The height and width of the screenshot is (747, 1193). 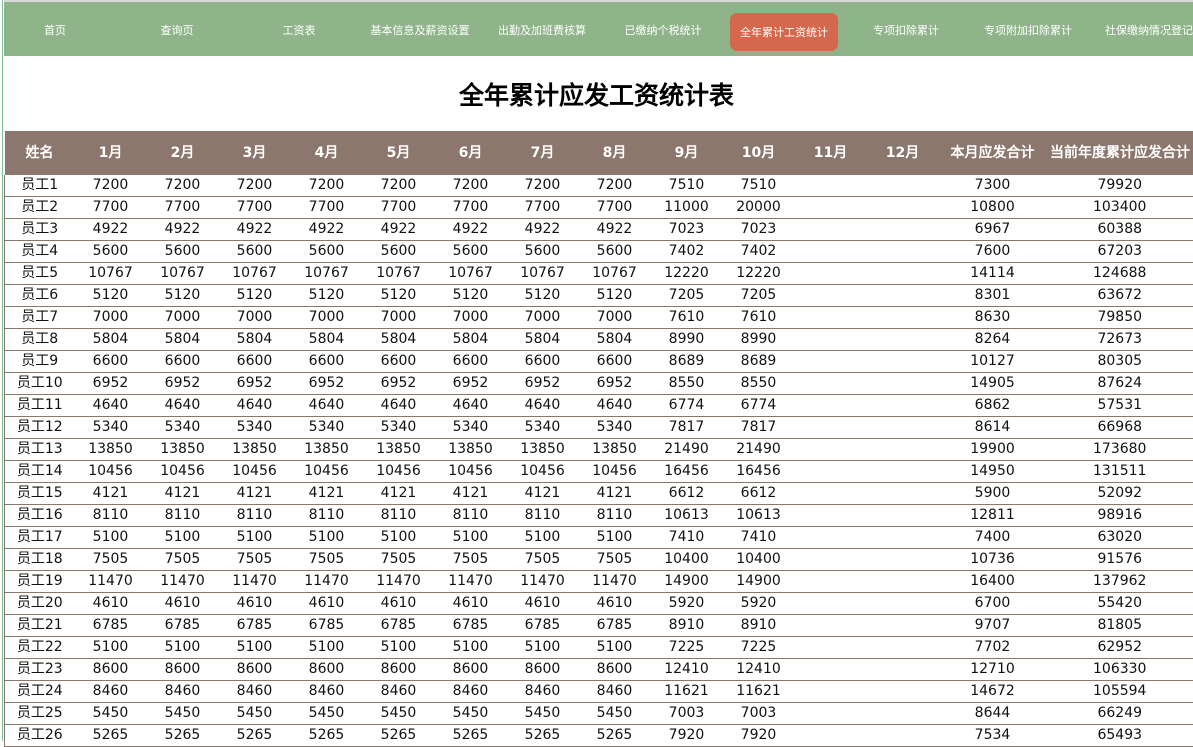 What do you see at coordinates (183, 153) in the screenshot?
I see `column-header: 2月` at bounding box center [183, 153].